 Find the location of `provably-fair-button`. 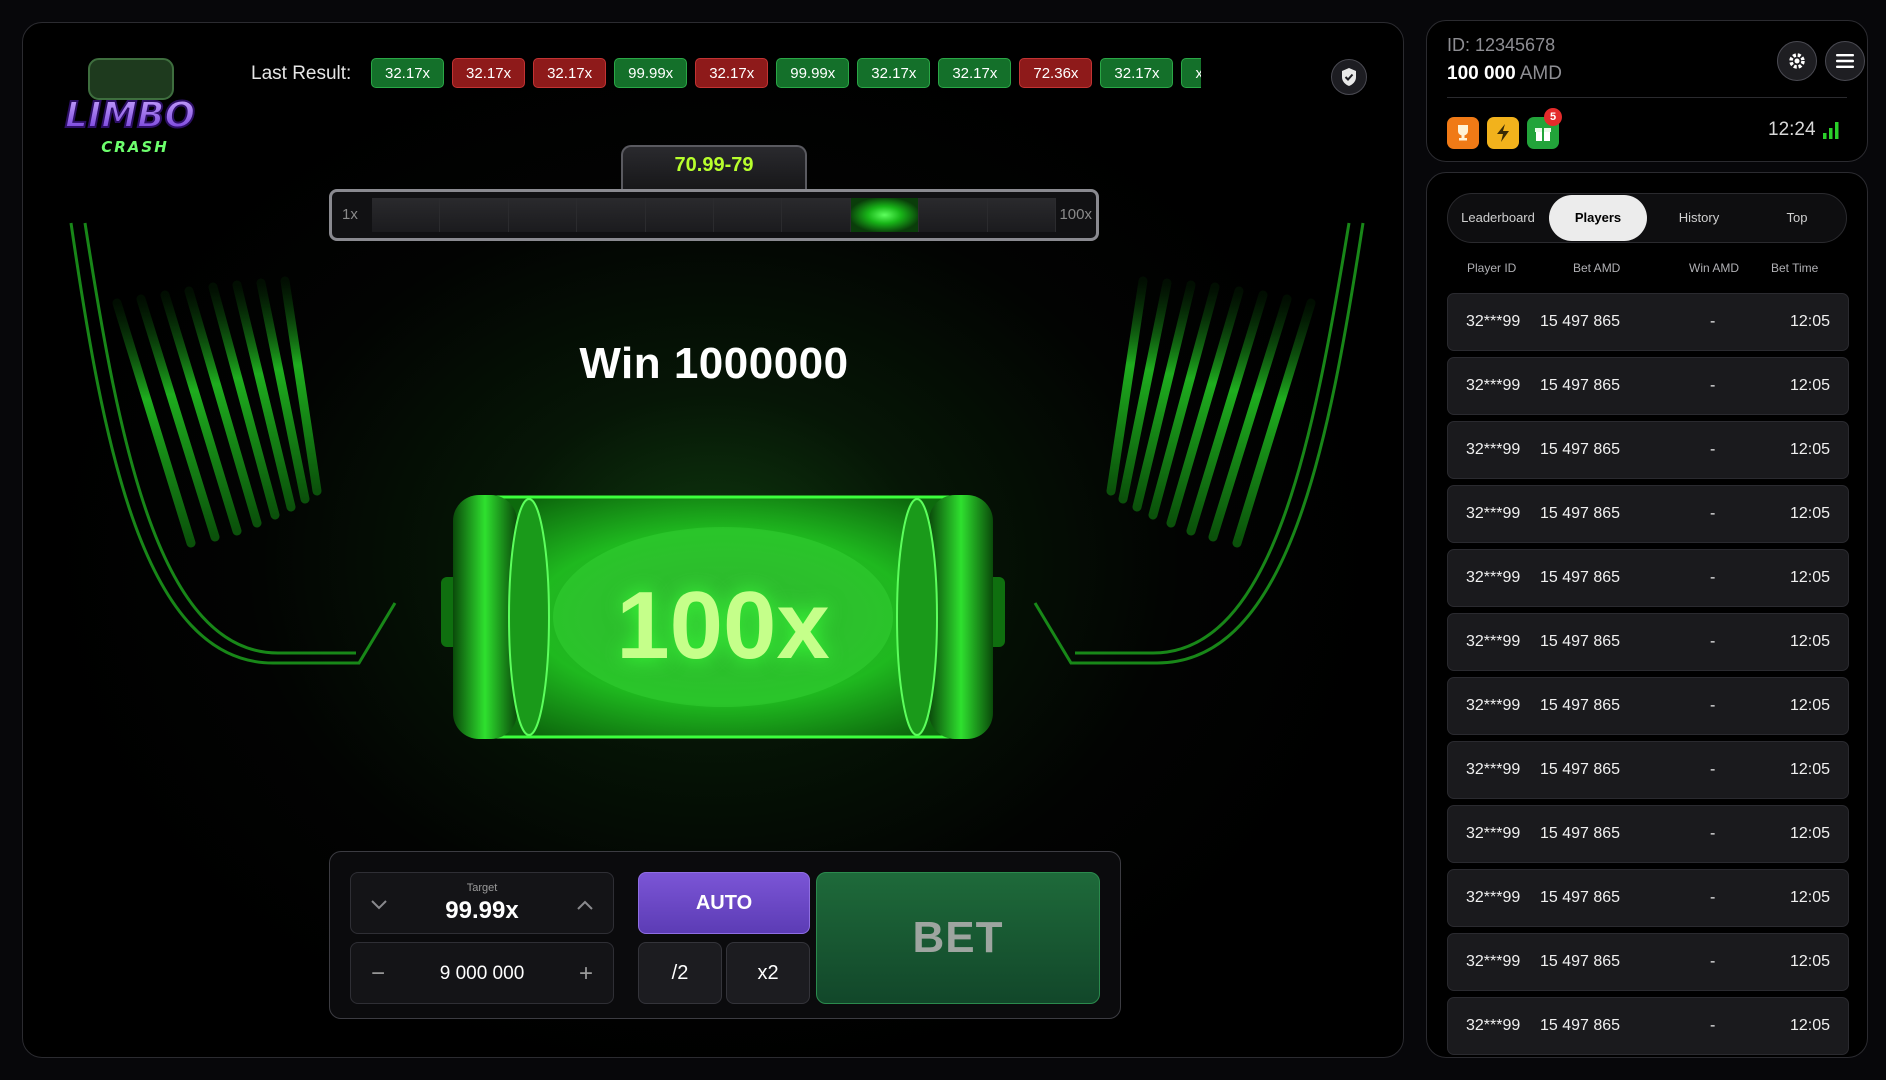

provably-fair-button is located at coordinates (1349, 77).